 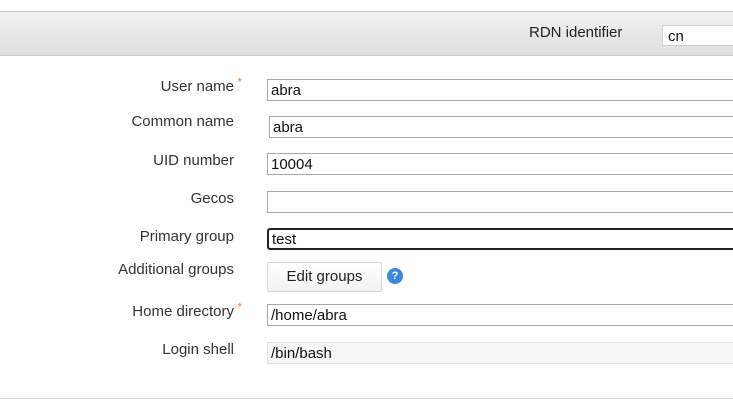 I want to click on primary-group-input: test, so click(x=500, y=239).